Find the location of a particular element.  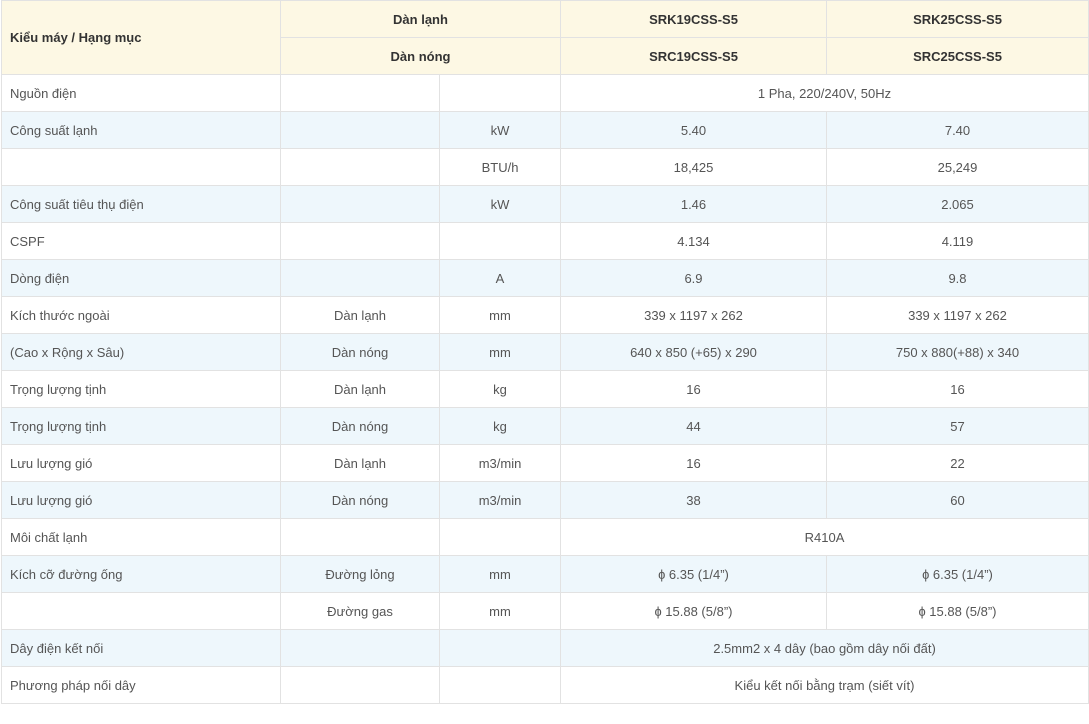

row-label: CSPF is located at coordinates (141, 241).